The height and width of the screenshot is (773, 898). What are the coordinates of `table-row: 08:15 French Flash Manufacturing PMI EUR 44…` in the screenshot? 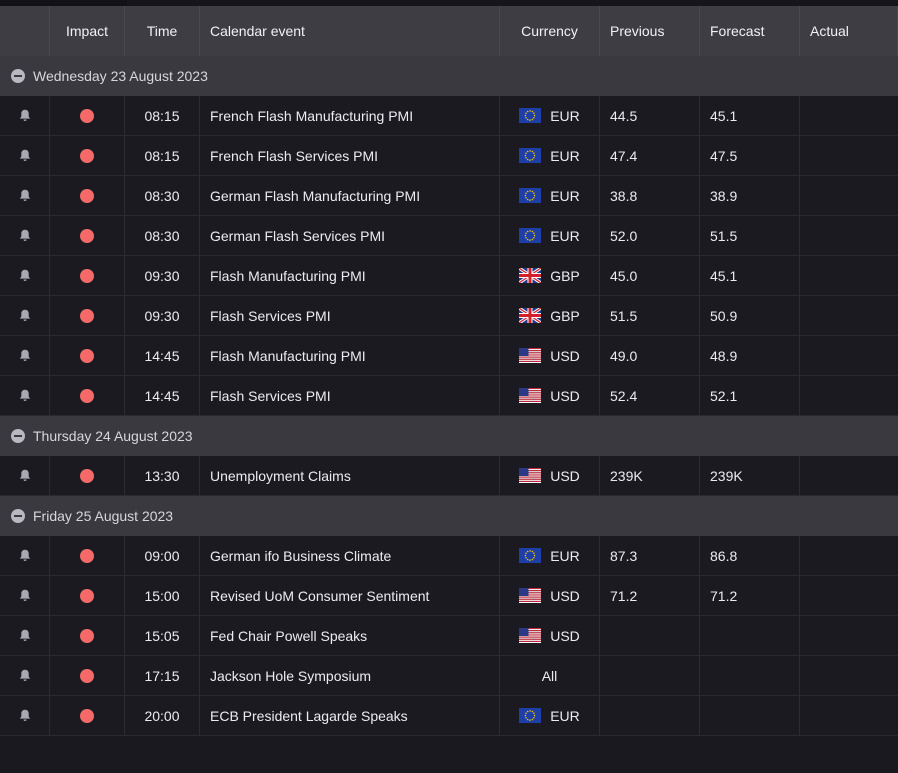 It's located at (449, 116).